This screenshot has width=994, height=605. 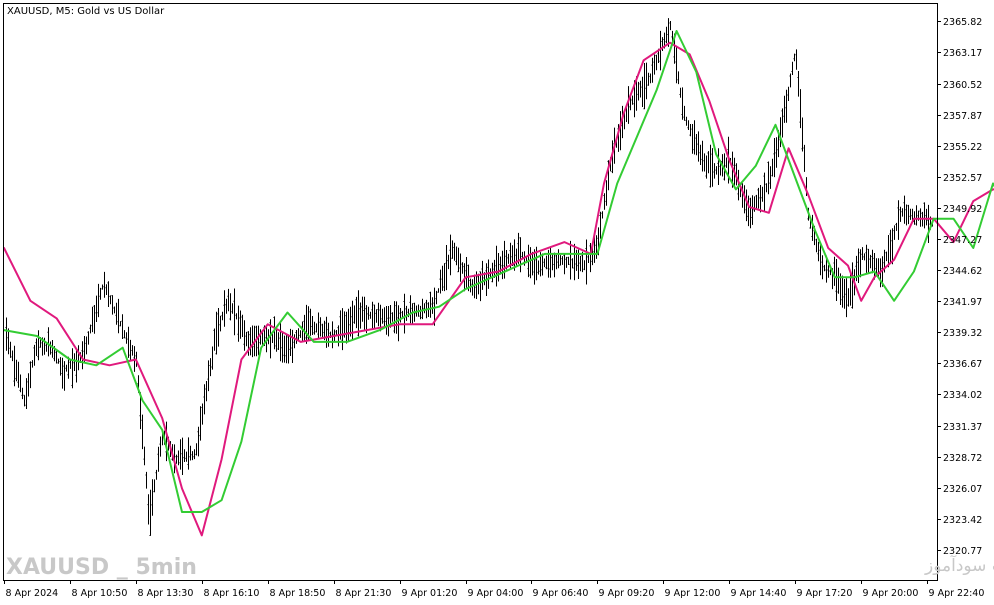 What do you see at coordinates (627, 593) in the screenshot?
I see `x-tick-label: 9 Apr 09:20` at bounding box center [627, 593].